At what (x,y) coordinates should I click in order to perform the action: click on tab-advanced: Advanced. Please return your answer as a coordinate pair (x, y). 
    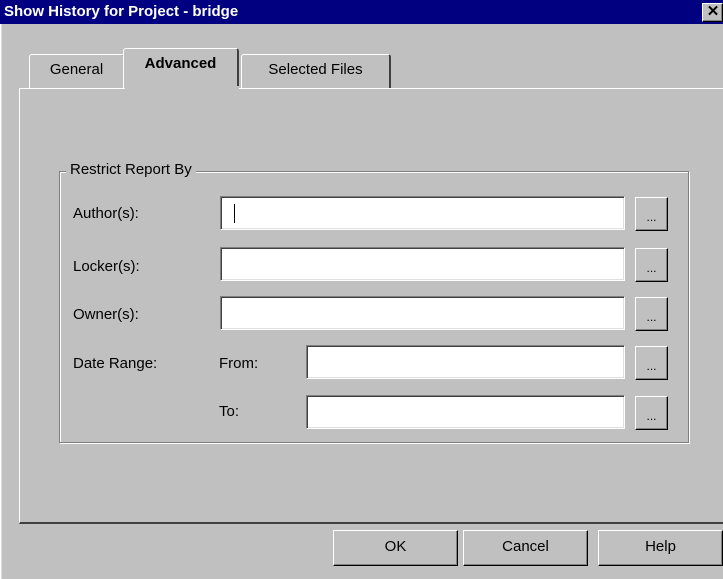
    Looking at the image, I should click on (181, 68).